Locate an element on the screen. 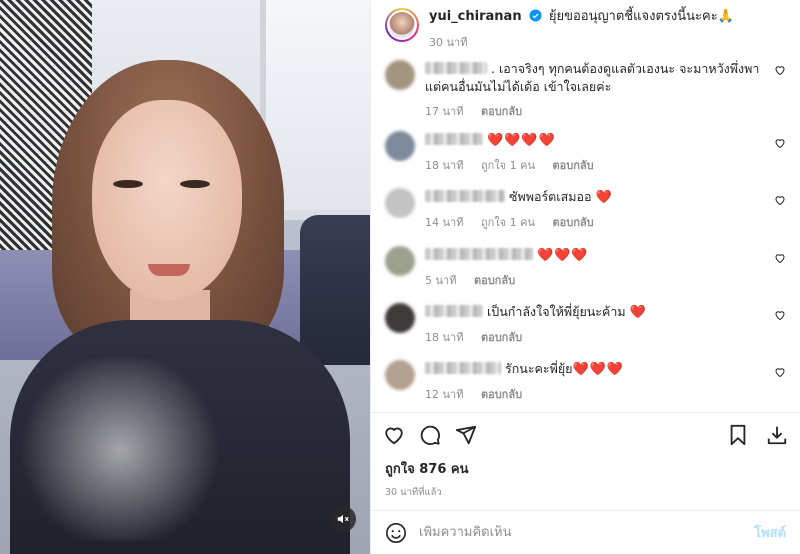  comment-text-line: รักนะคะพี่ยุ้ย❤️❤️❤️ is located at coordinates (592, 369).